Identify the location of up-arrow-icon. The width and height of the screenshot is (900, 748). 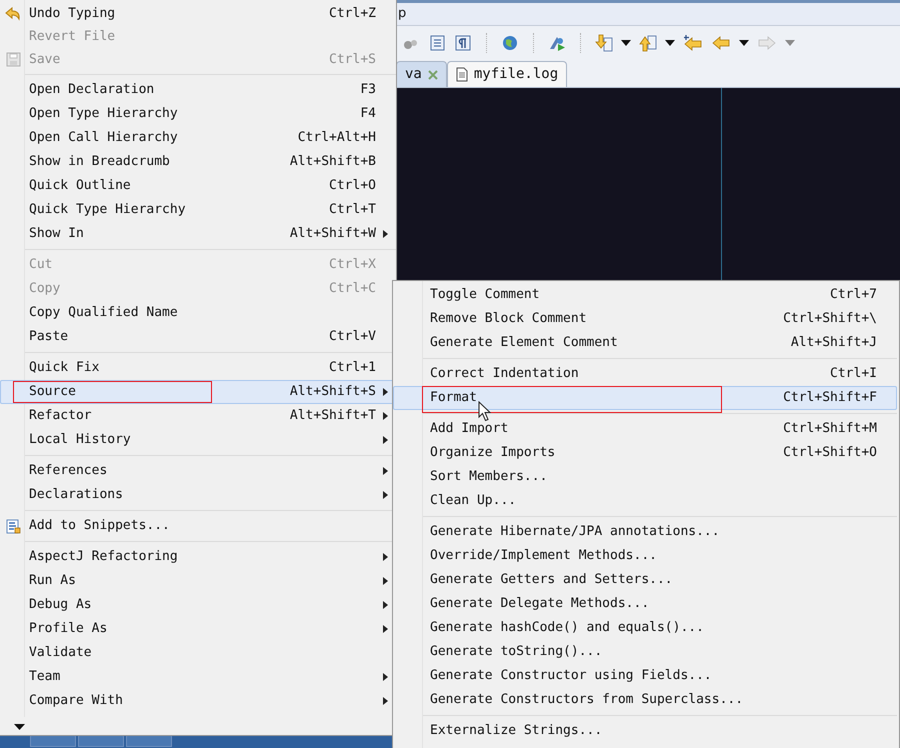
(648, 43).